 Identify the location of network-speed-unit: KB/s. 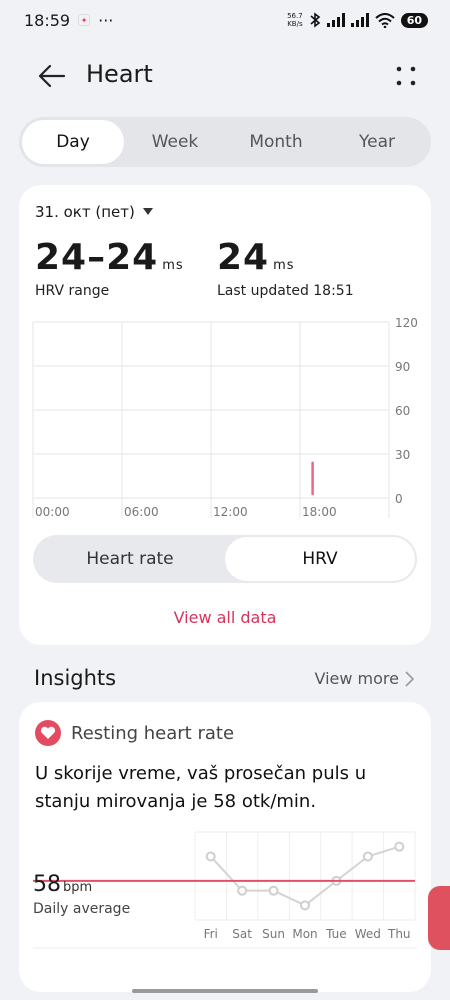
(295, 24).